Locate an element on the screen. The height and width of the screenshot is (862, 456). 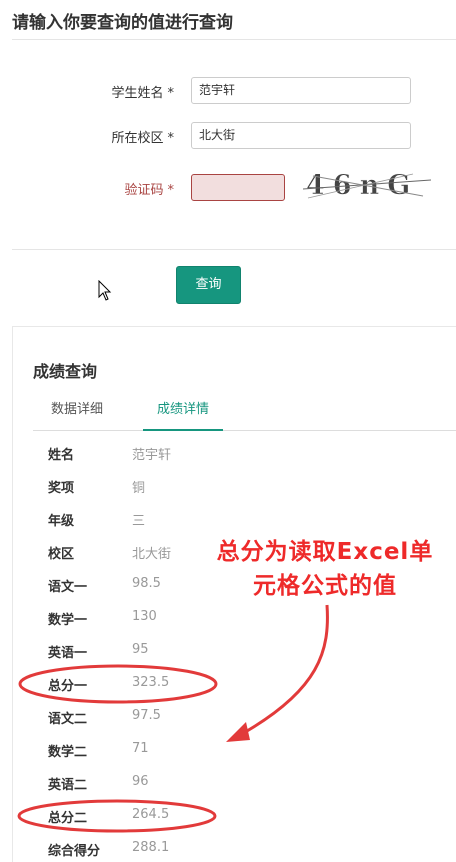
detail-row: 语文二 97.5 is located at coordinates (104, 717).